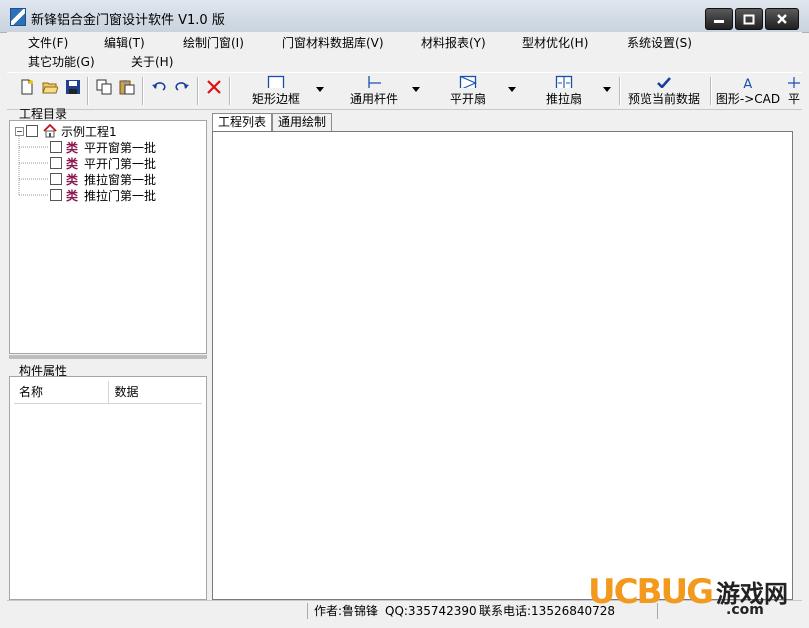 This screenshot has width=809, height=628. What do you see at coordinates (453, 42) in the screenshot?
I see `menu-material-report: 材料报表(Y)` at bounding box center [453, 42].